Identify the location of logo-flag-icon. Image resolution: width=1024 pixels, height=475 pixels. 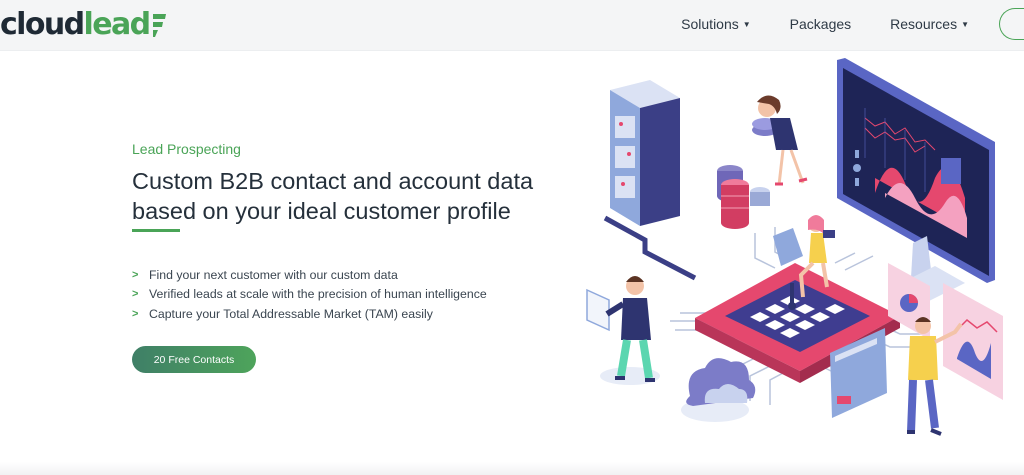
(160, 25).